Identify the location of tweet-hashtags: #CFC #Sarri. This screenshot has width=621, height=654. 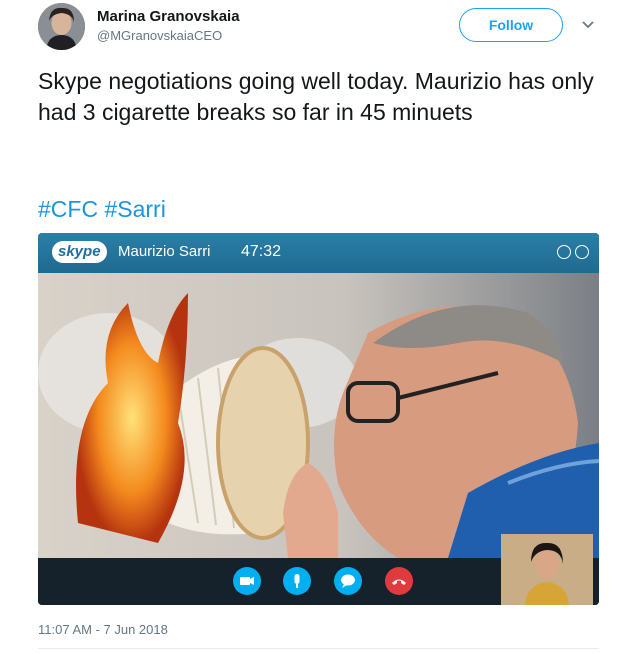
(102, 209).